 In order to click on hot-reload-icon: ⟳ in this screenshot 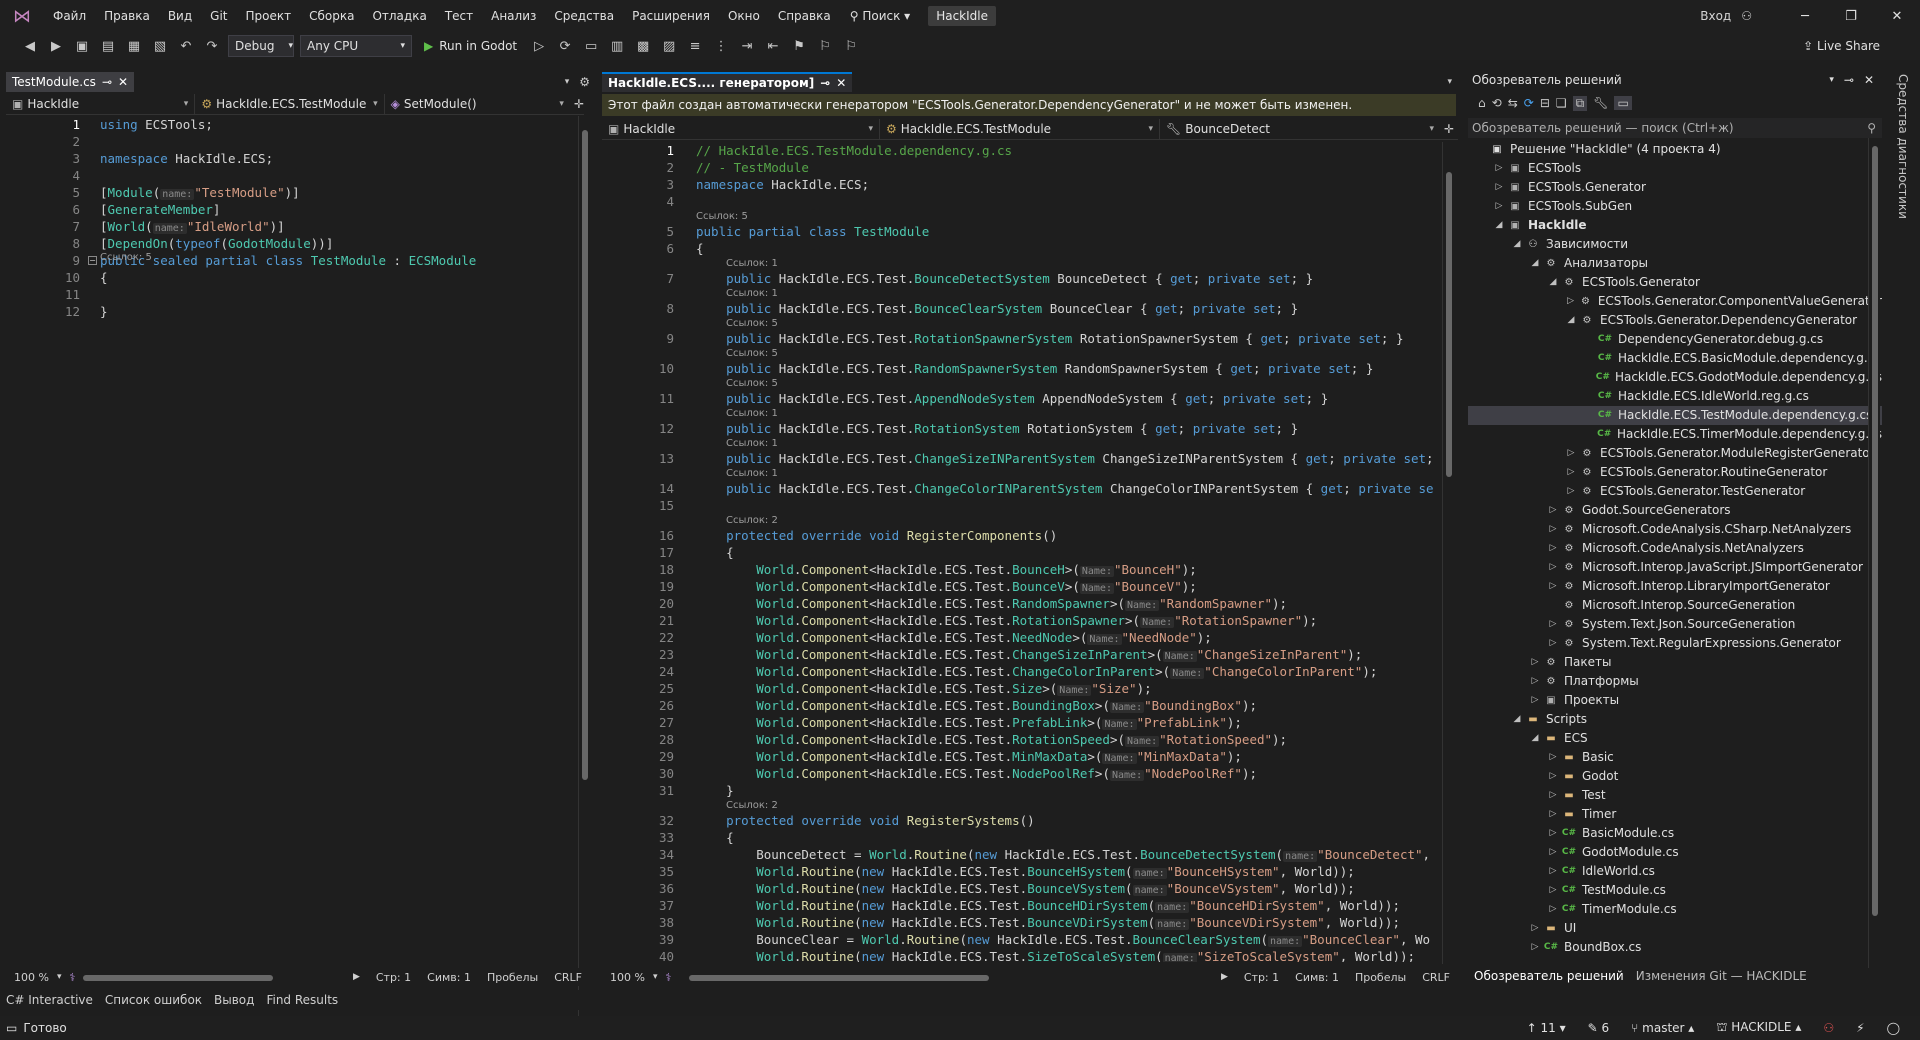, I will do `click(565, 46)`.